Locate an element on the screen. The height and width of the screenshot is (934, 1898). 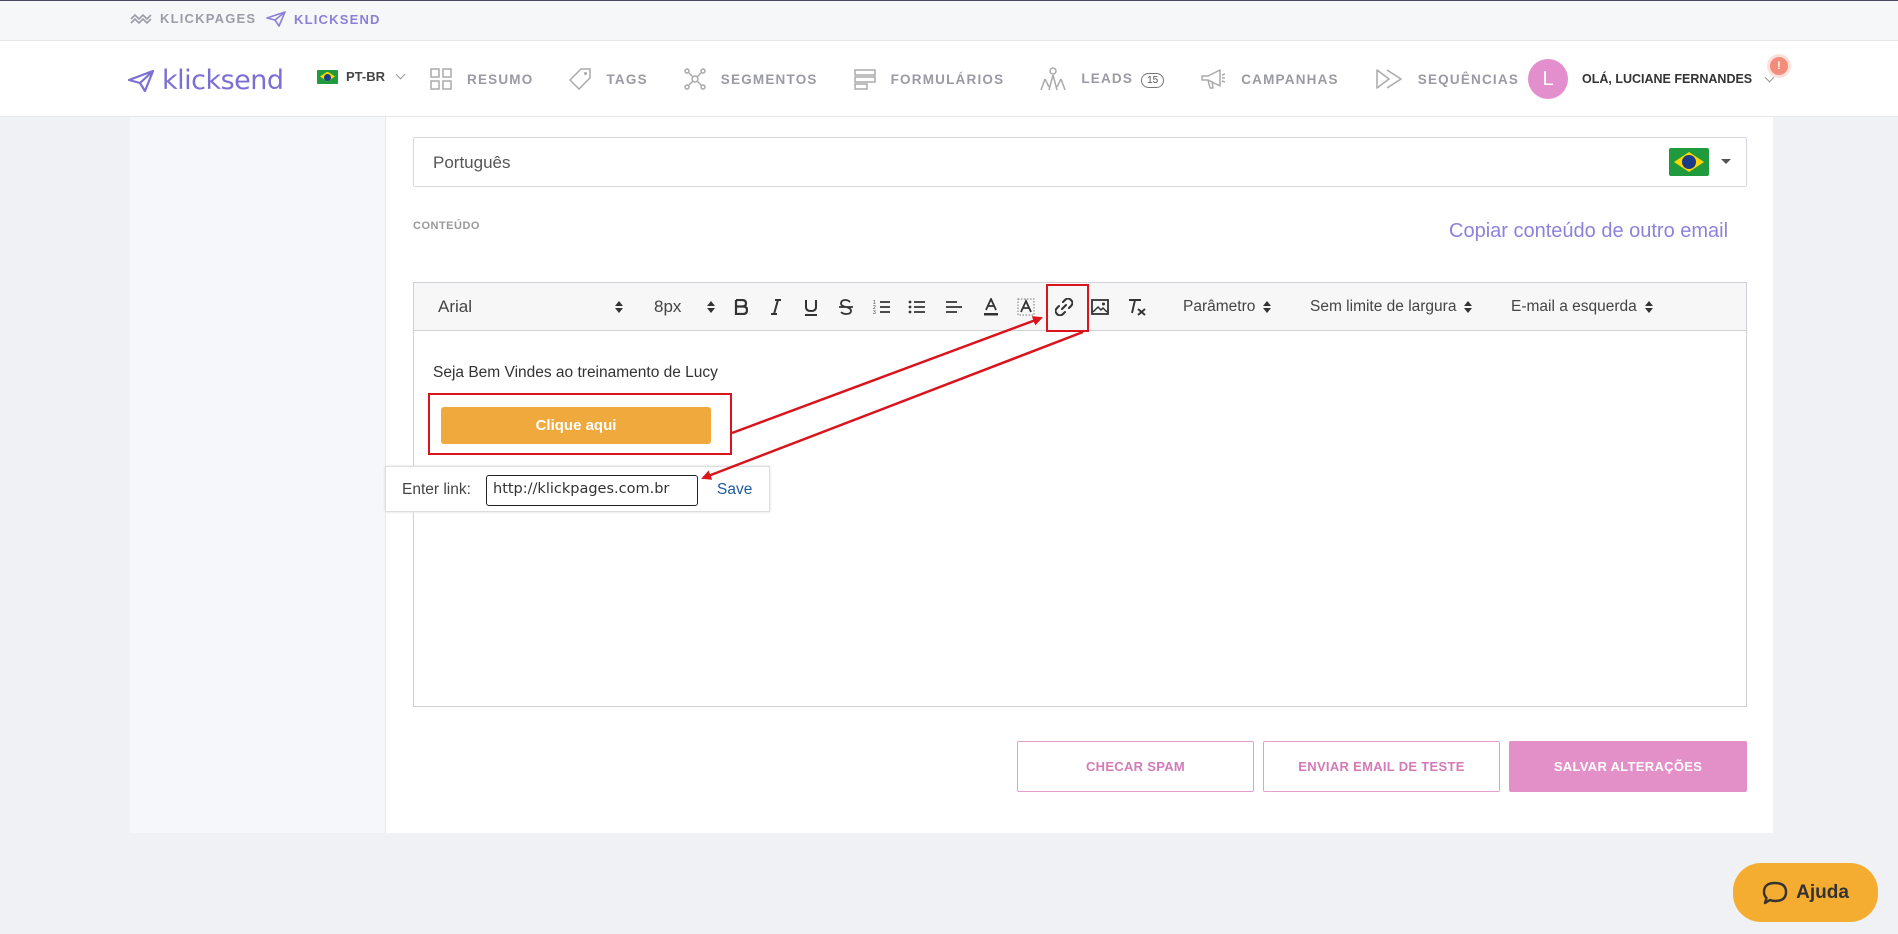
annotation-box-link-button is located at coordinates (1067, 308).